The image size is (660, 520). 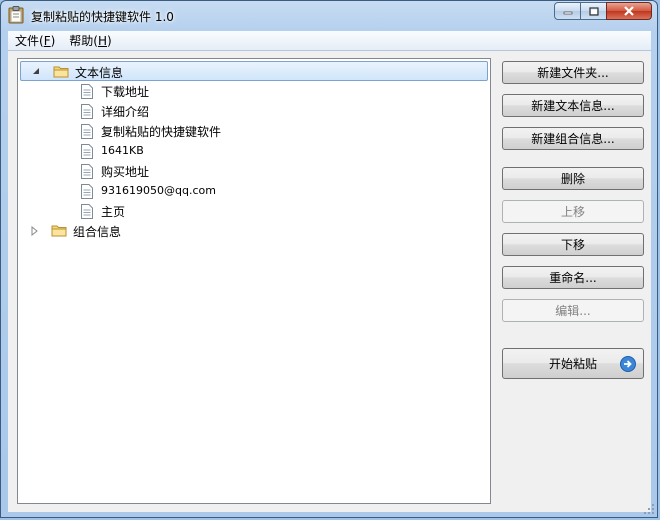 I want to click on caption-buttons, so click(x=603, y=12).